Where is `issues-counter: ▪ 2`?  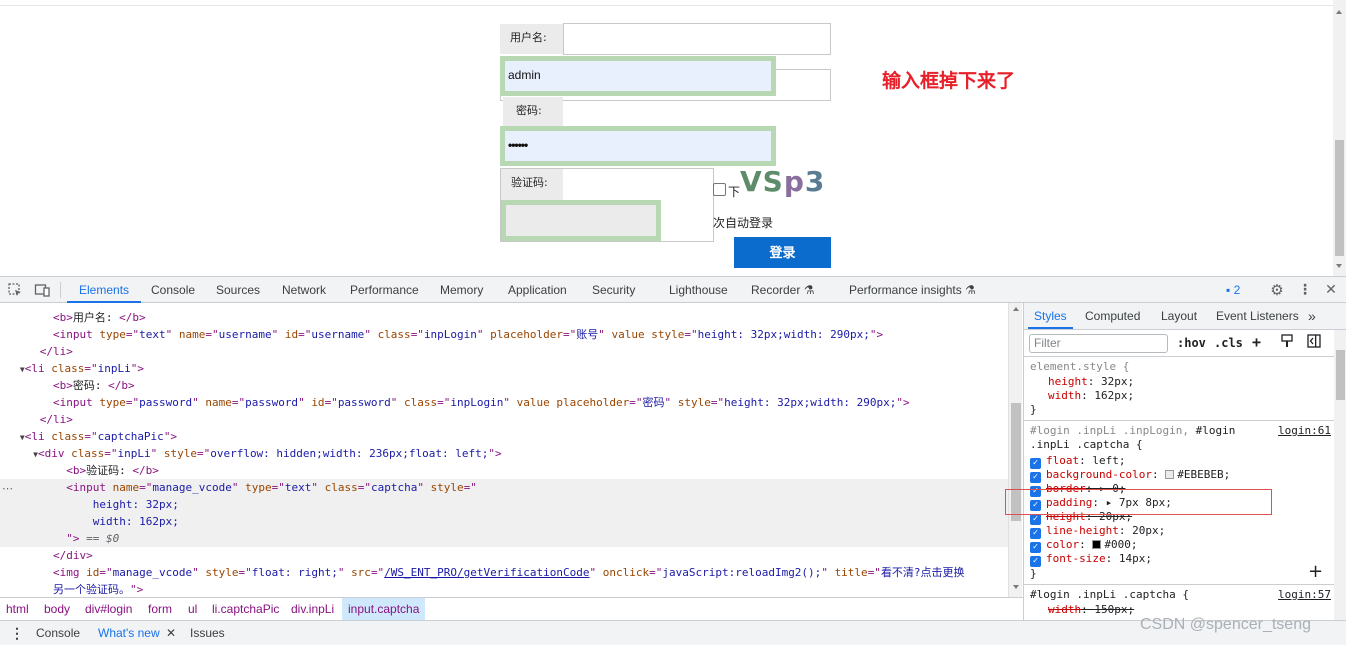 issues-counter: ▪ 2 is located at coordinates (1233, 290).